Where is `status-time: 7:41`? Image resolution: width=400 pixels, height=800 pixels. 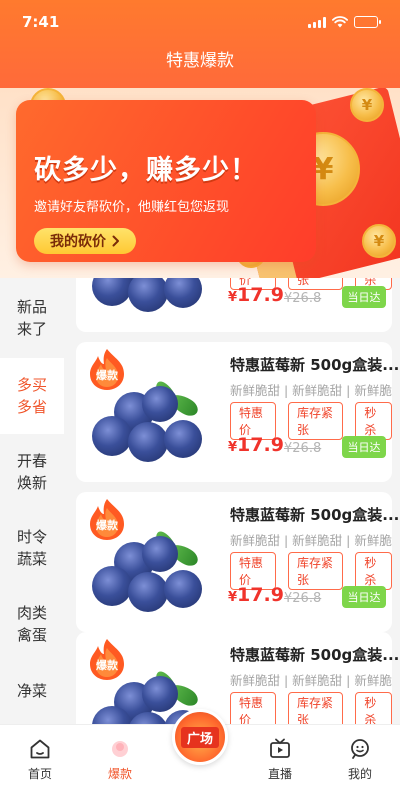
status-time: 7:41 is located at coordinates (41, 22).